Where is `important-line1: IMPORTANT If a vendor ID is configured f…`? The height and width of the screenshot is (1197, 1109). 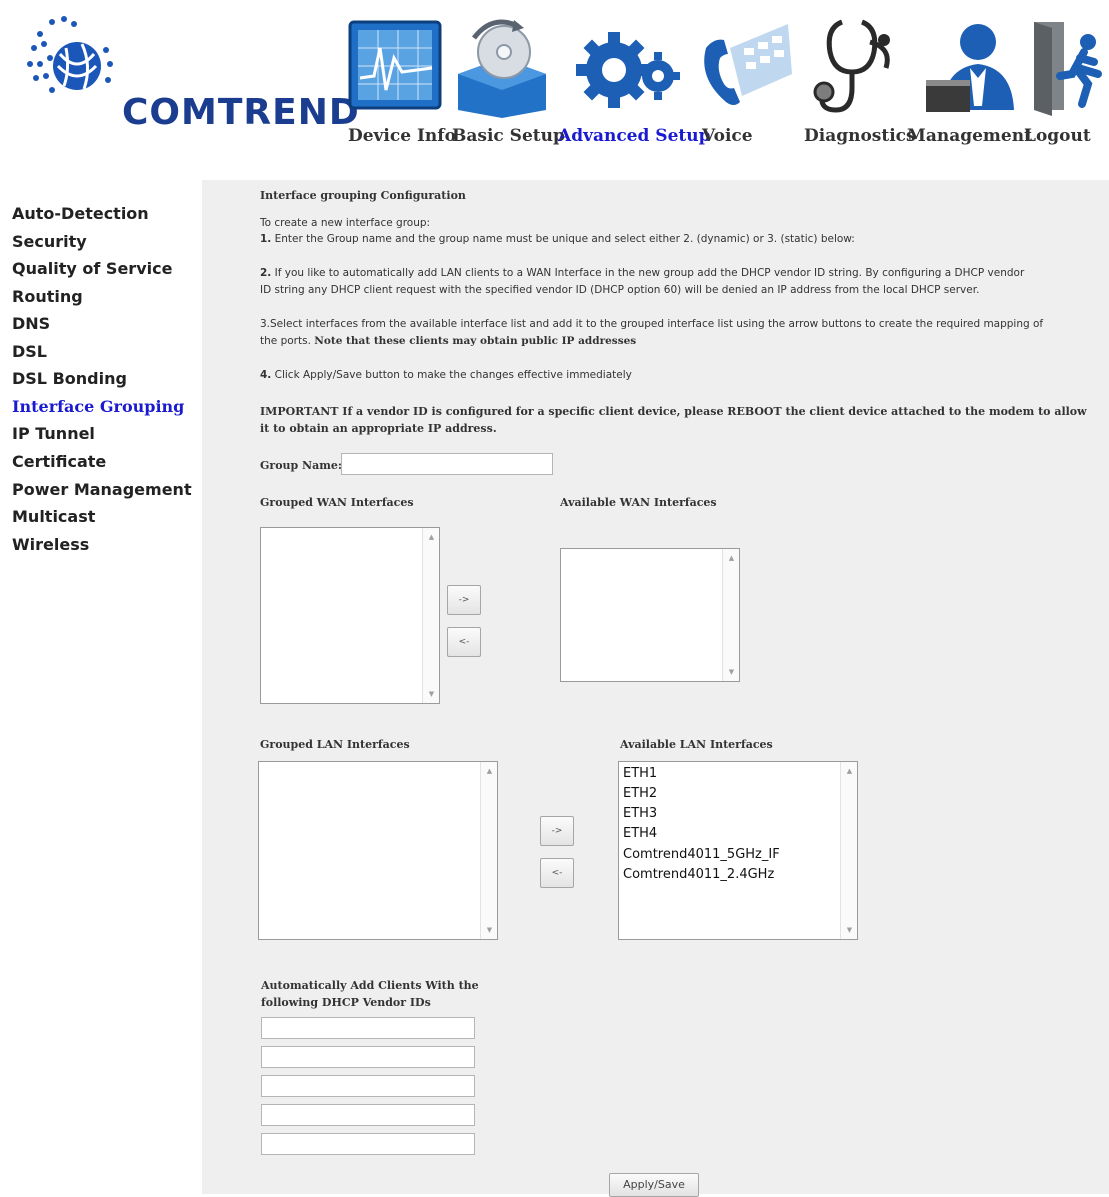
important-line1: IMPORTANT If a vendor ID is configured f… is located at coordinates (673, 411).